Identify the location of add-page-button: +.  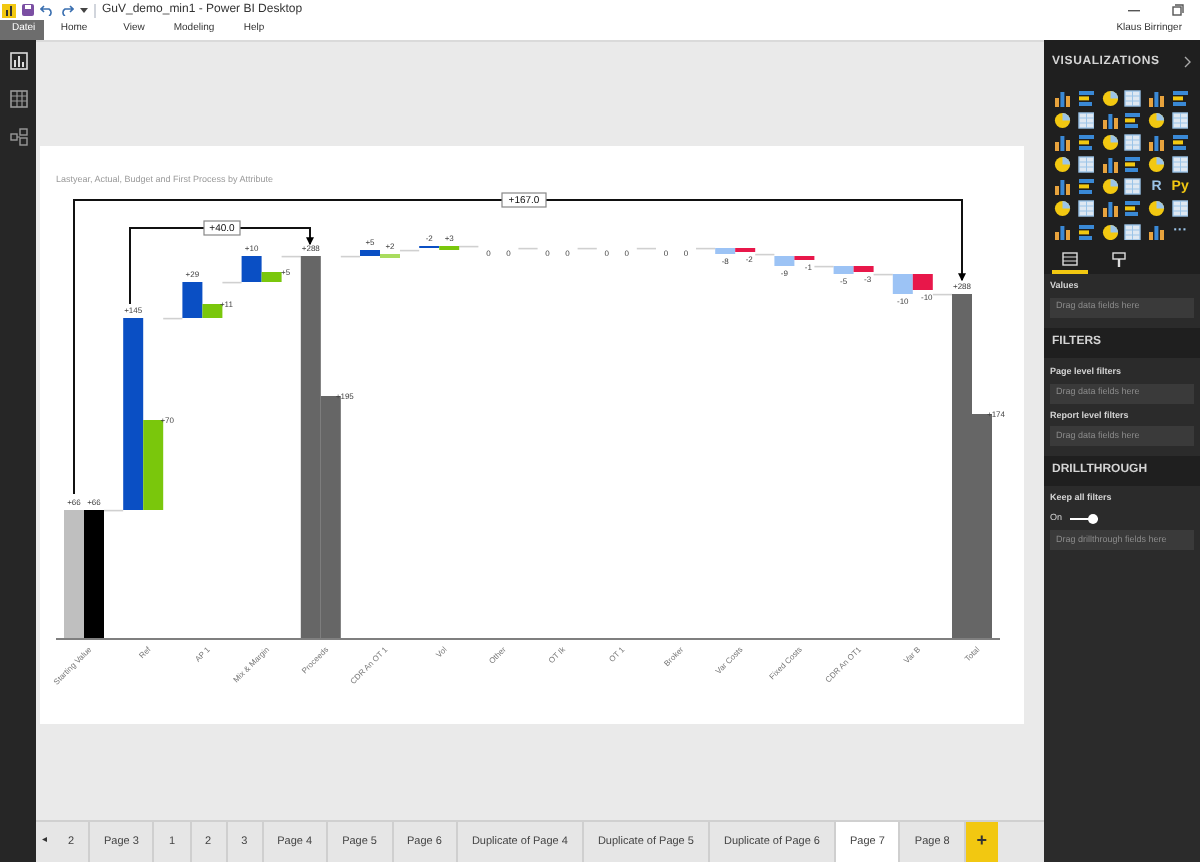
(981, 842).